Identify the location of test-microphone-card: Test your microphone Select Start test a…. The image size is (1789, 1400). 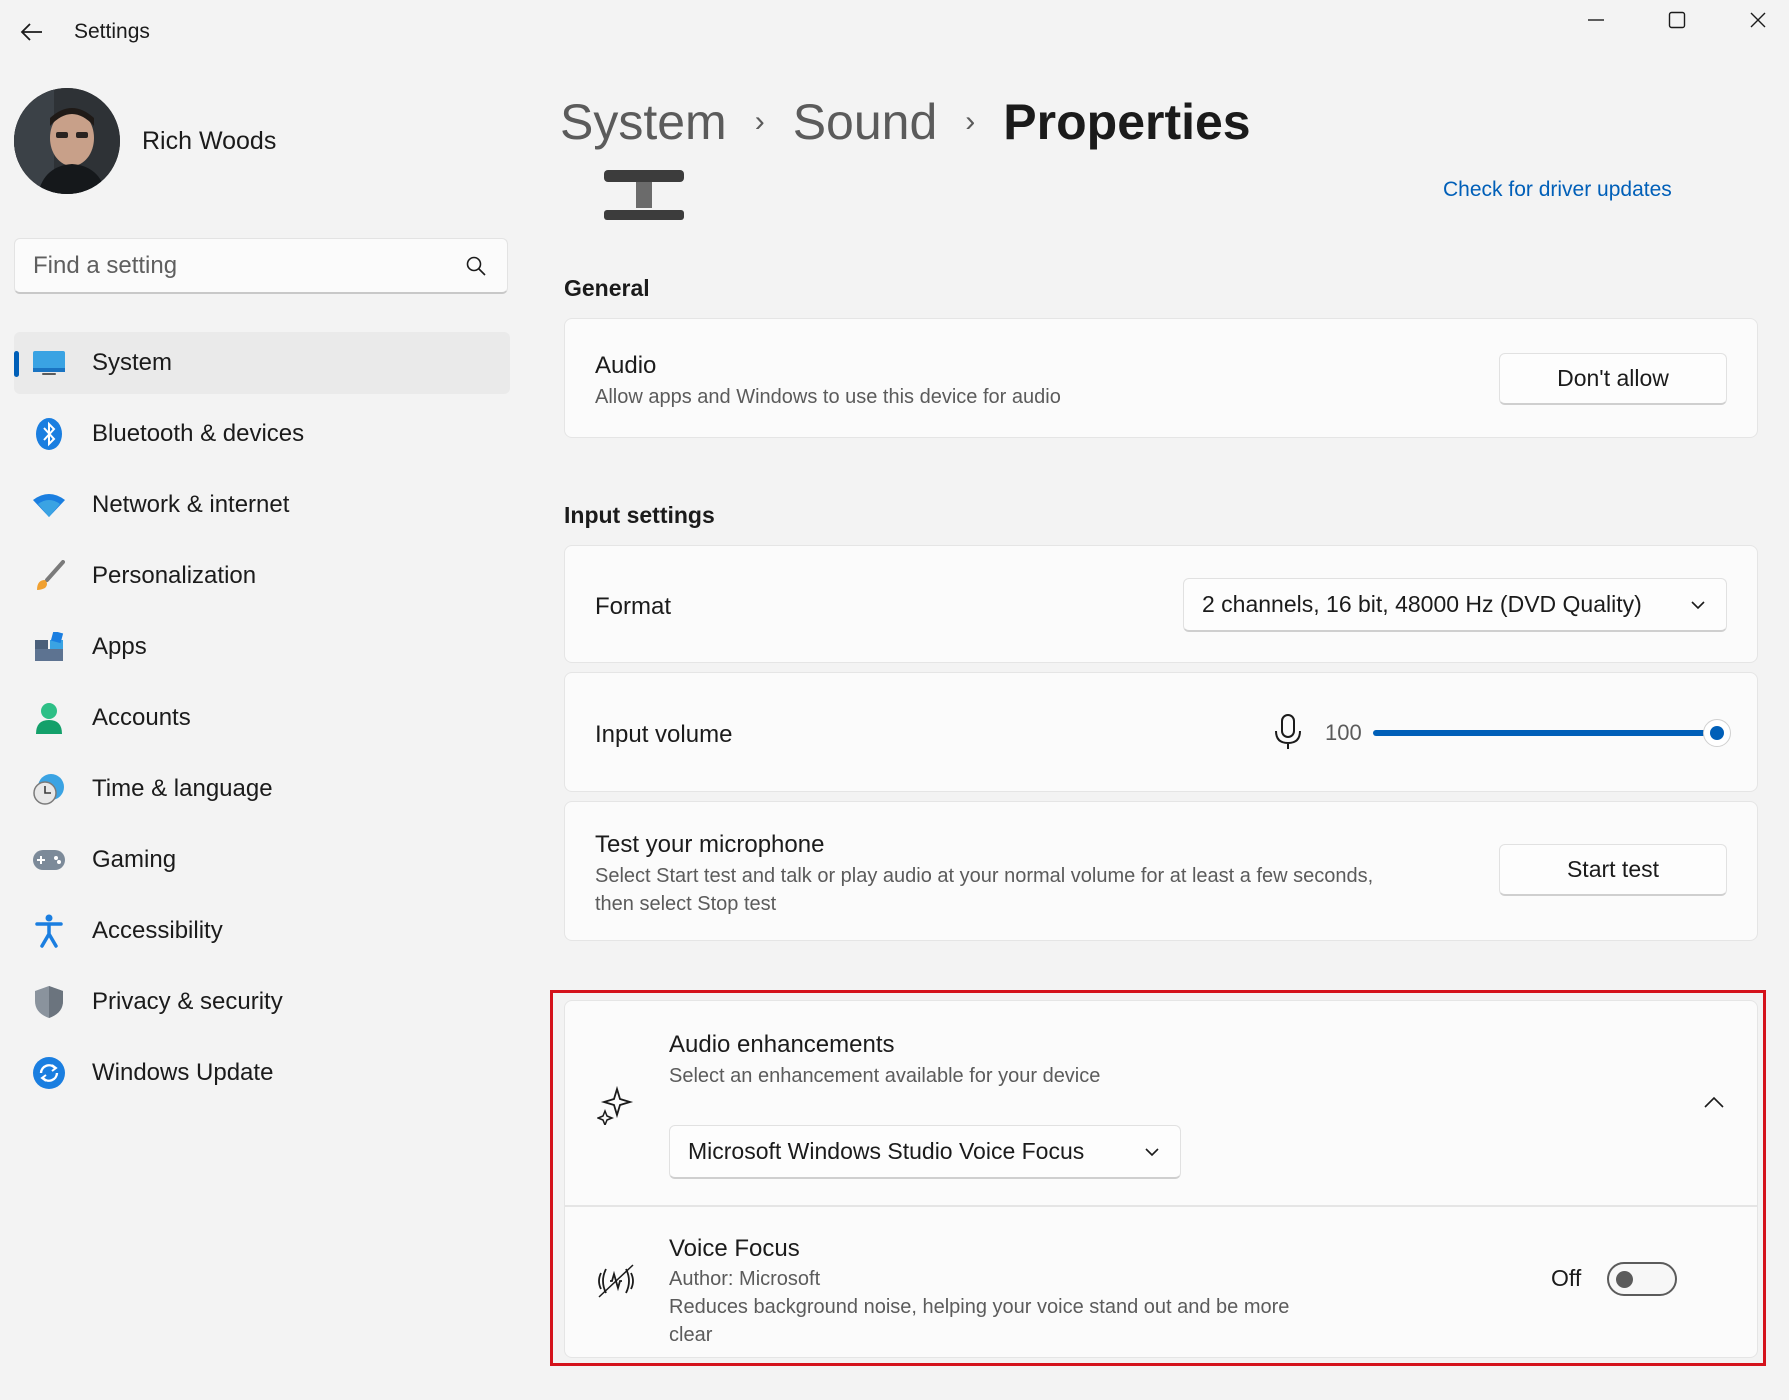
(1161, 871).